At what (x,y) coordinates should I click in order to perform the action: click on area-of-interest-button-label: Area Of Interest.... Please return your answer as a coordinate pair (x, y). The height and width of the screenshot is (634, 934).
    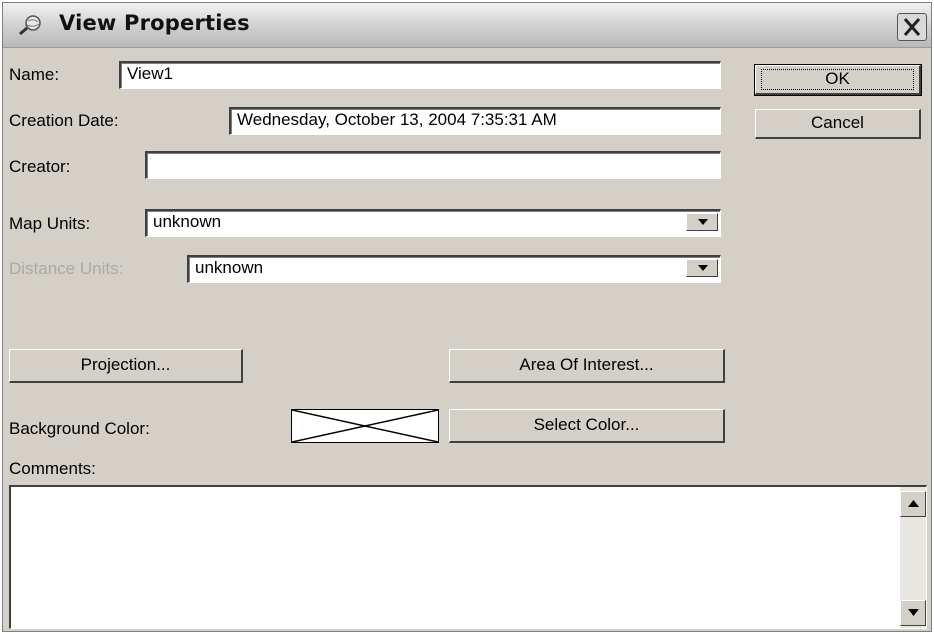
    Looking at the image, I should click on (586, 364).